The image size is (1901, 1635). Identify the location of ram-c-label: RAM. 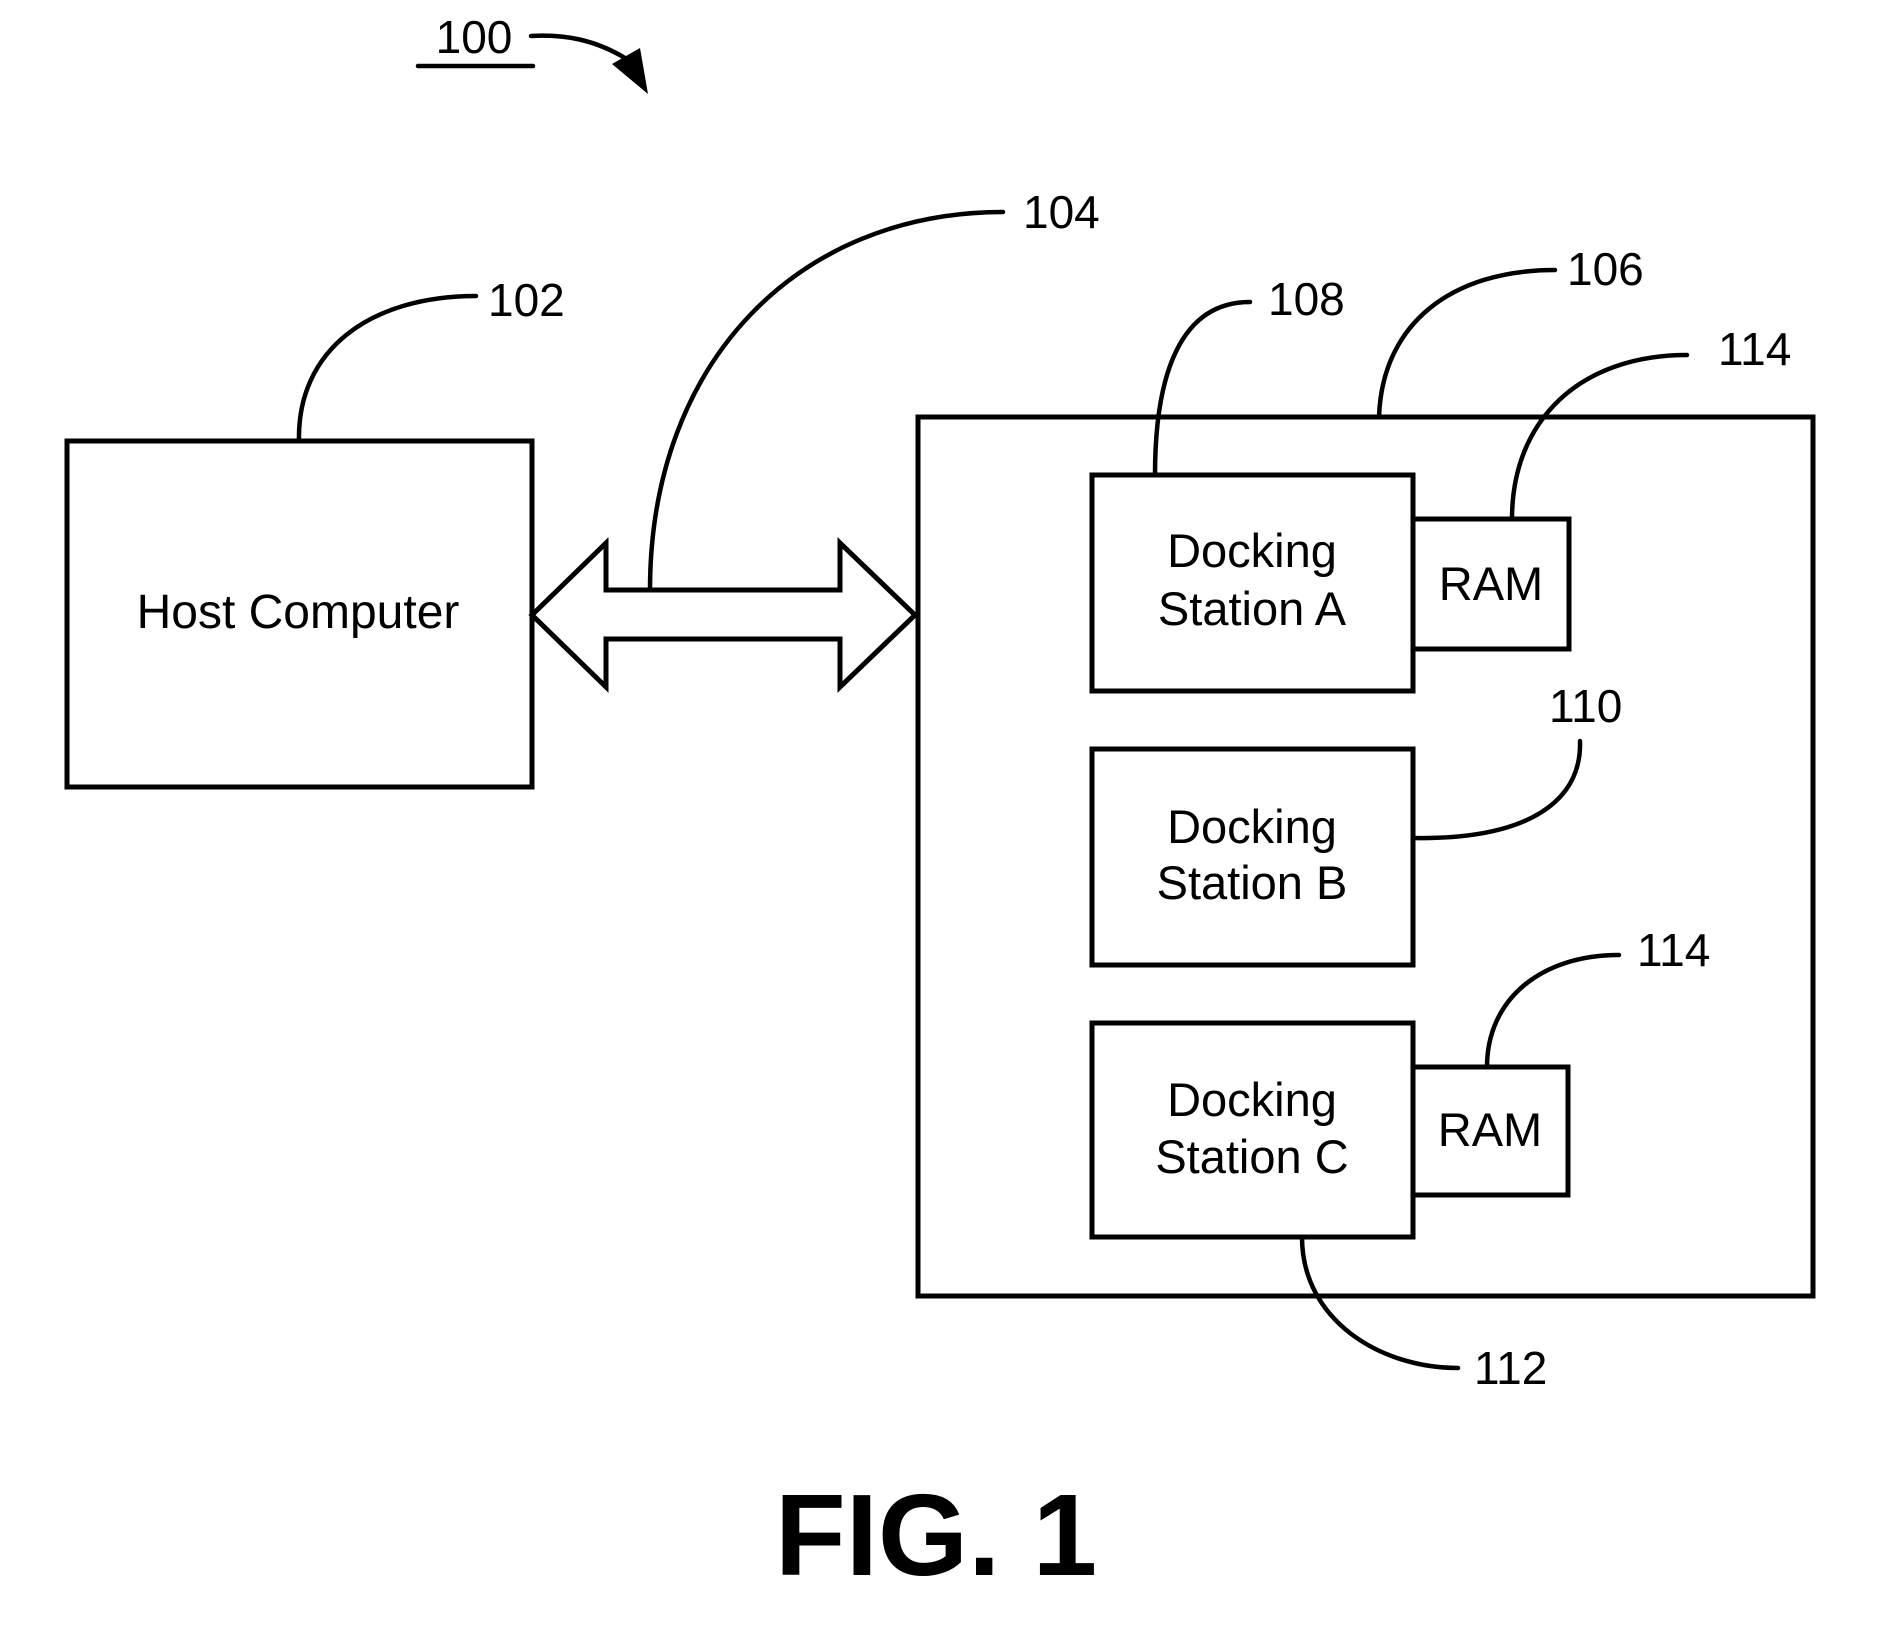
(1490, 1129).